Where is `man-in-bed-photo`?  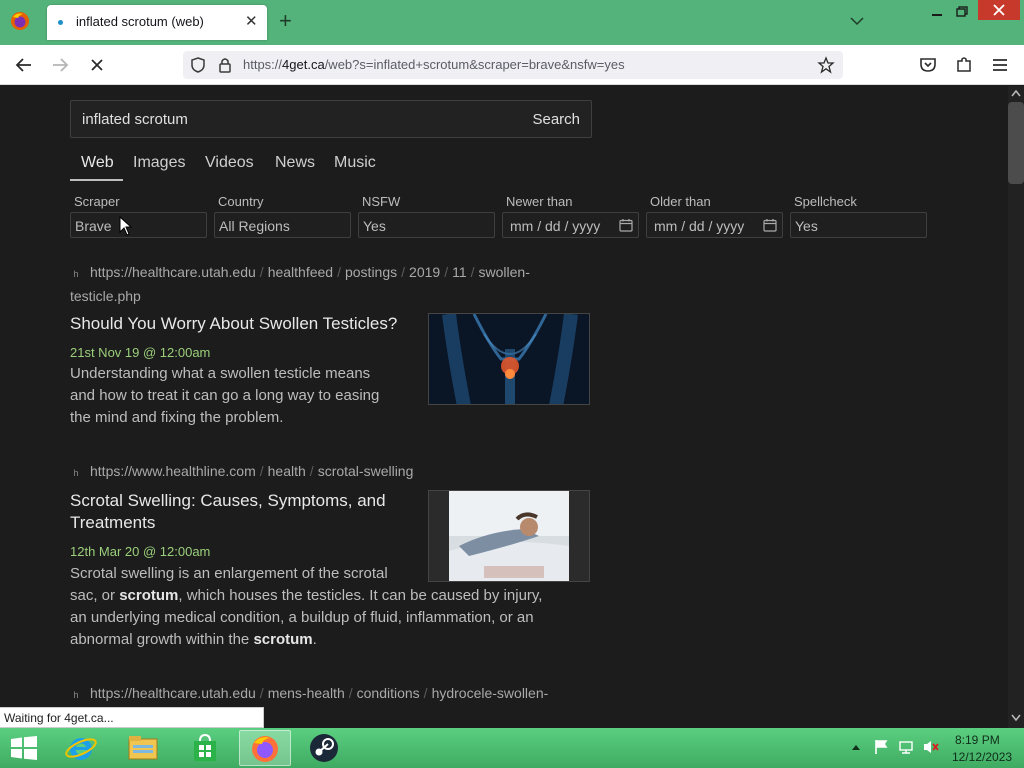
man-in-bed-photo is located at coordinates (509, 536).